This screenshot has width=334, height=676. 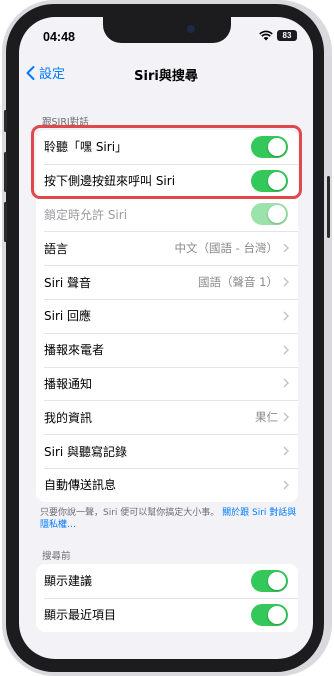 What do you see at coordinates (5, 222) in the screenshot?
I see `volume-down-button` at bounding box center [5, 222].